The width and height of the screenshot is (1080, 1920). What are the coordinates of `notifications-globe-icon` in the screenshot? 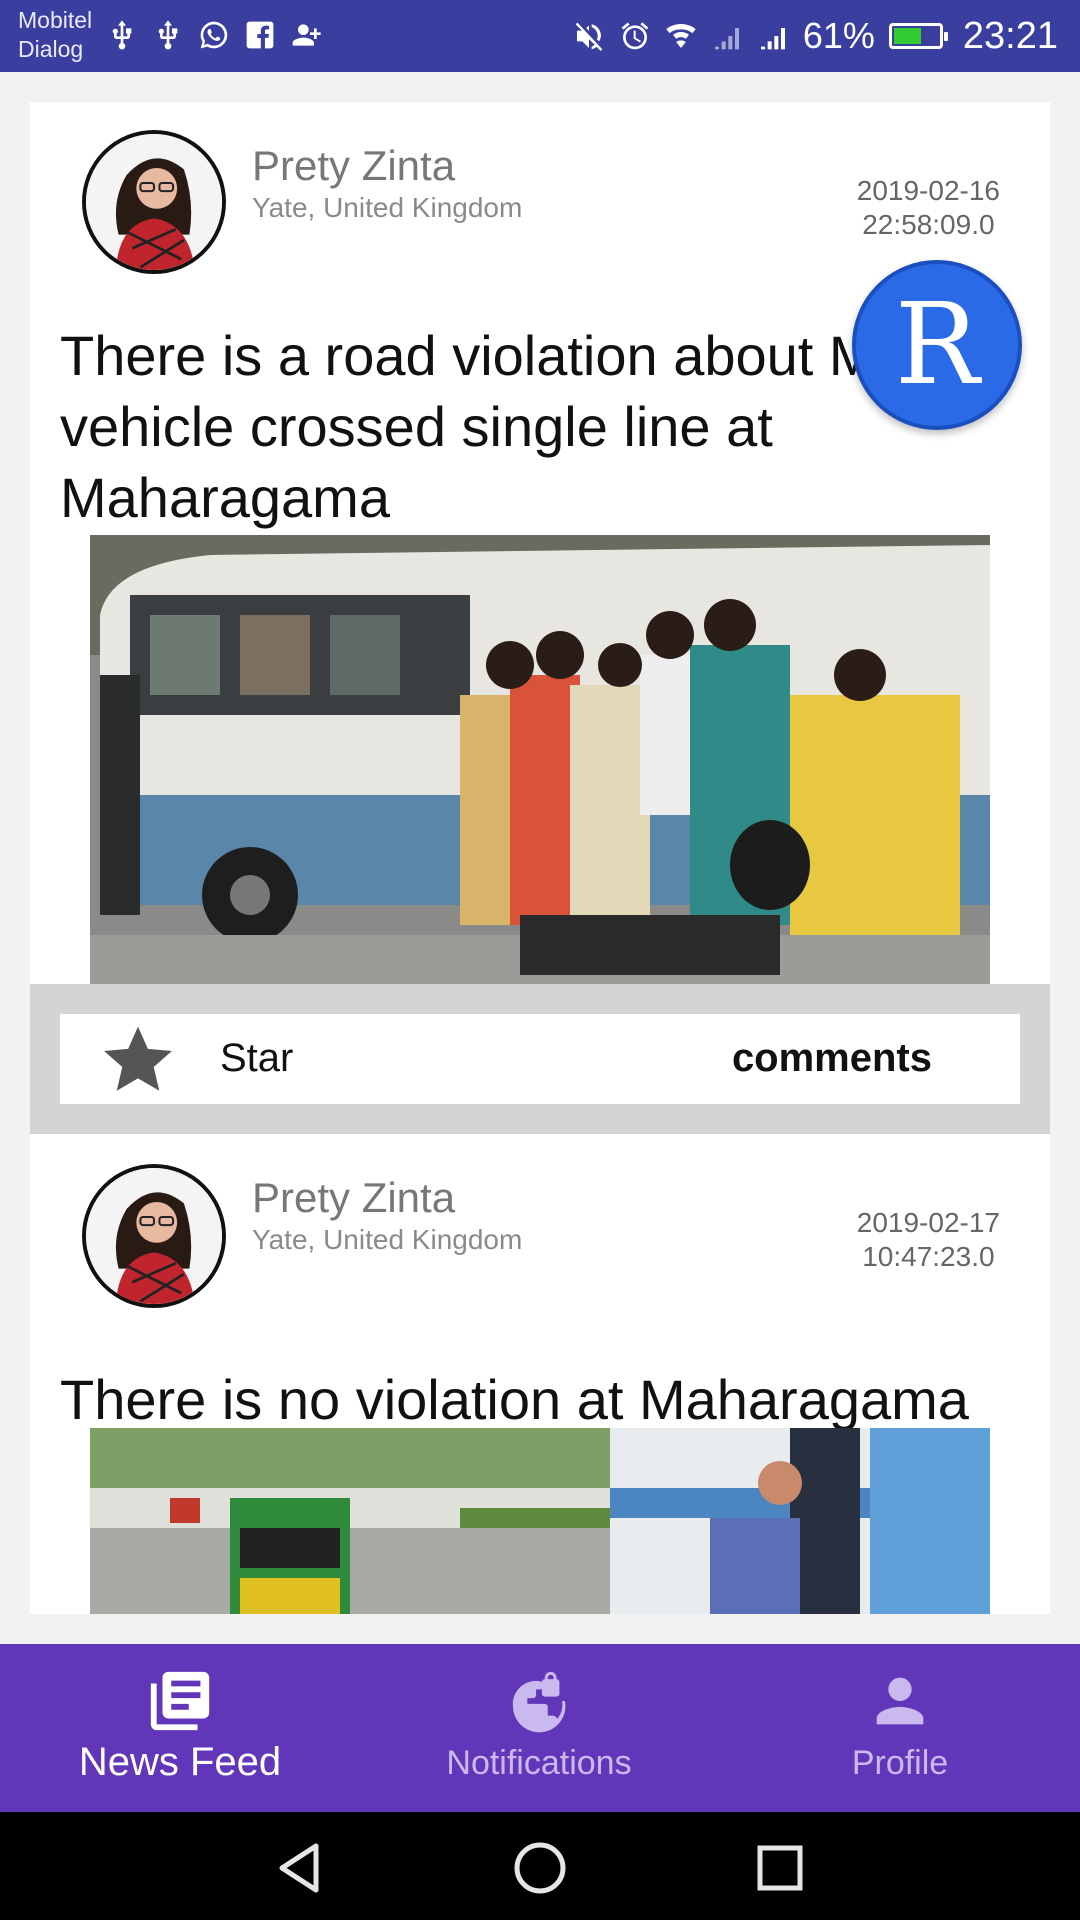 It's located at (539, 1701).